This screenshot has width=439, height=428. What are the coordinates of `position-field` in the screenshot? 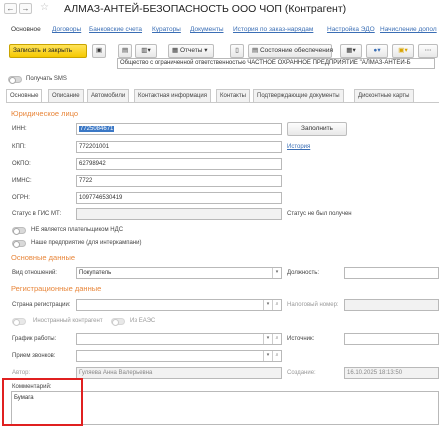 It's located at (391, 273).